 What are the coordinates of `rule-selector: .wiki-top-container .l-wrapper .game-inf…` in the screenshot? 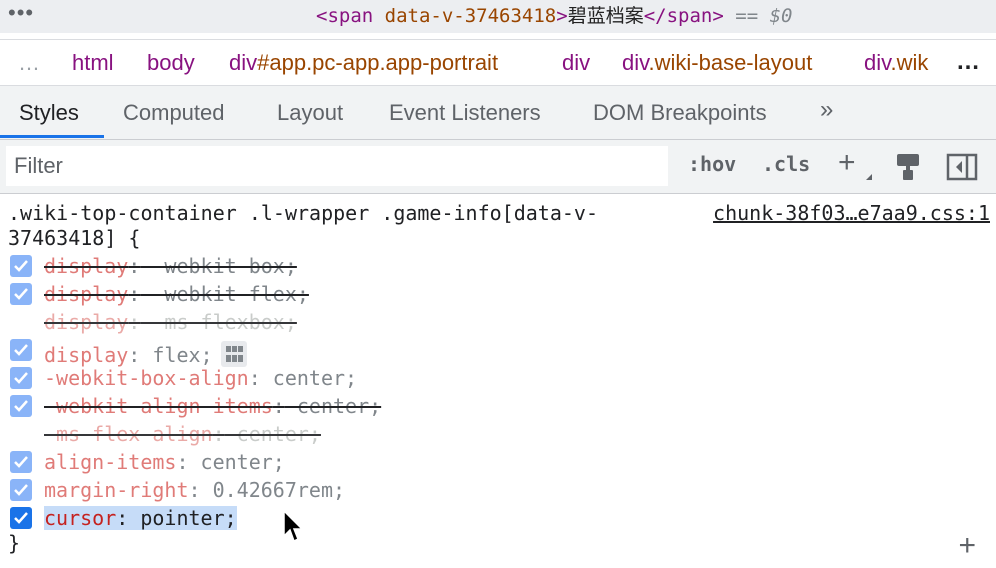 It's located at (338, 226).